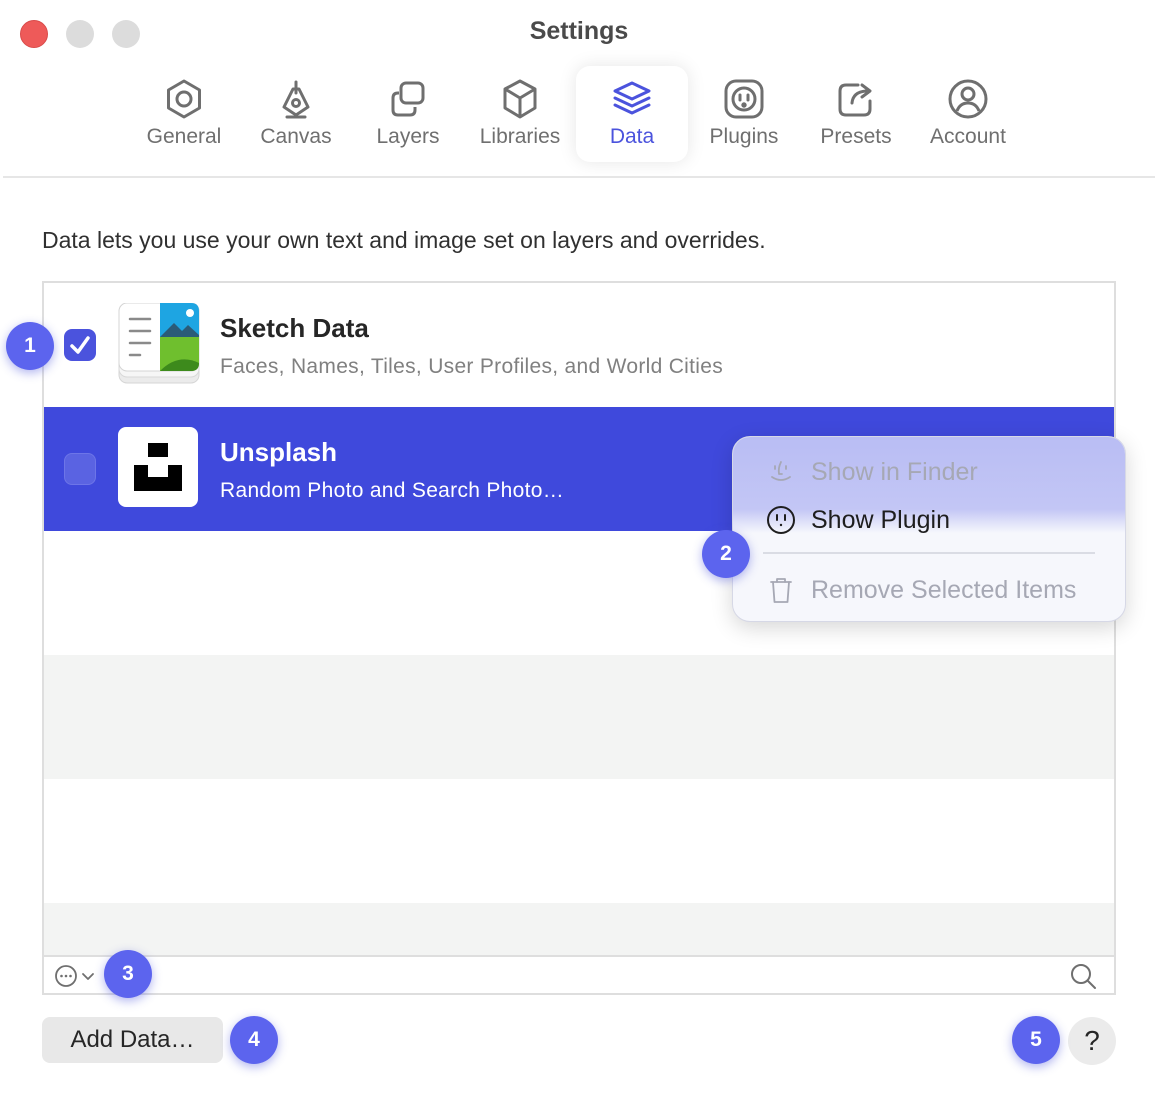  I want to click on tab-label: Libraries, so click(520, 136).